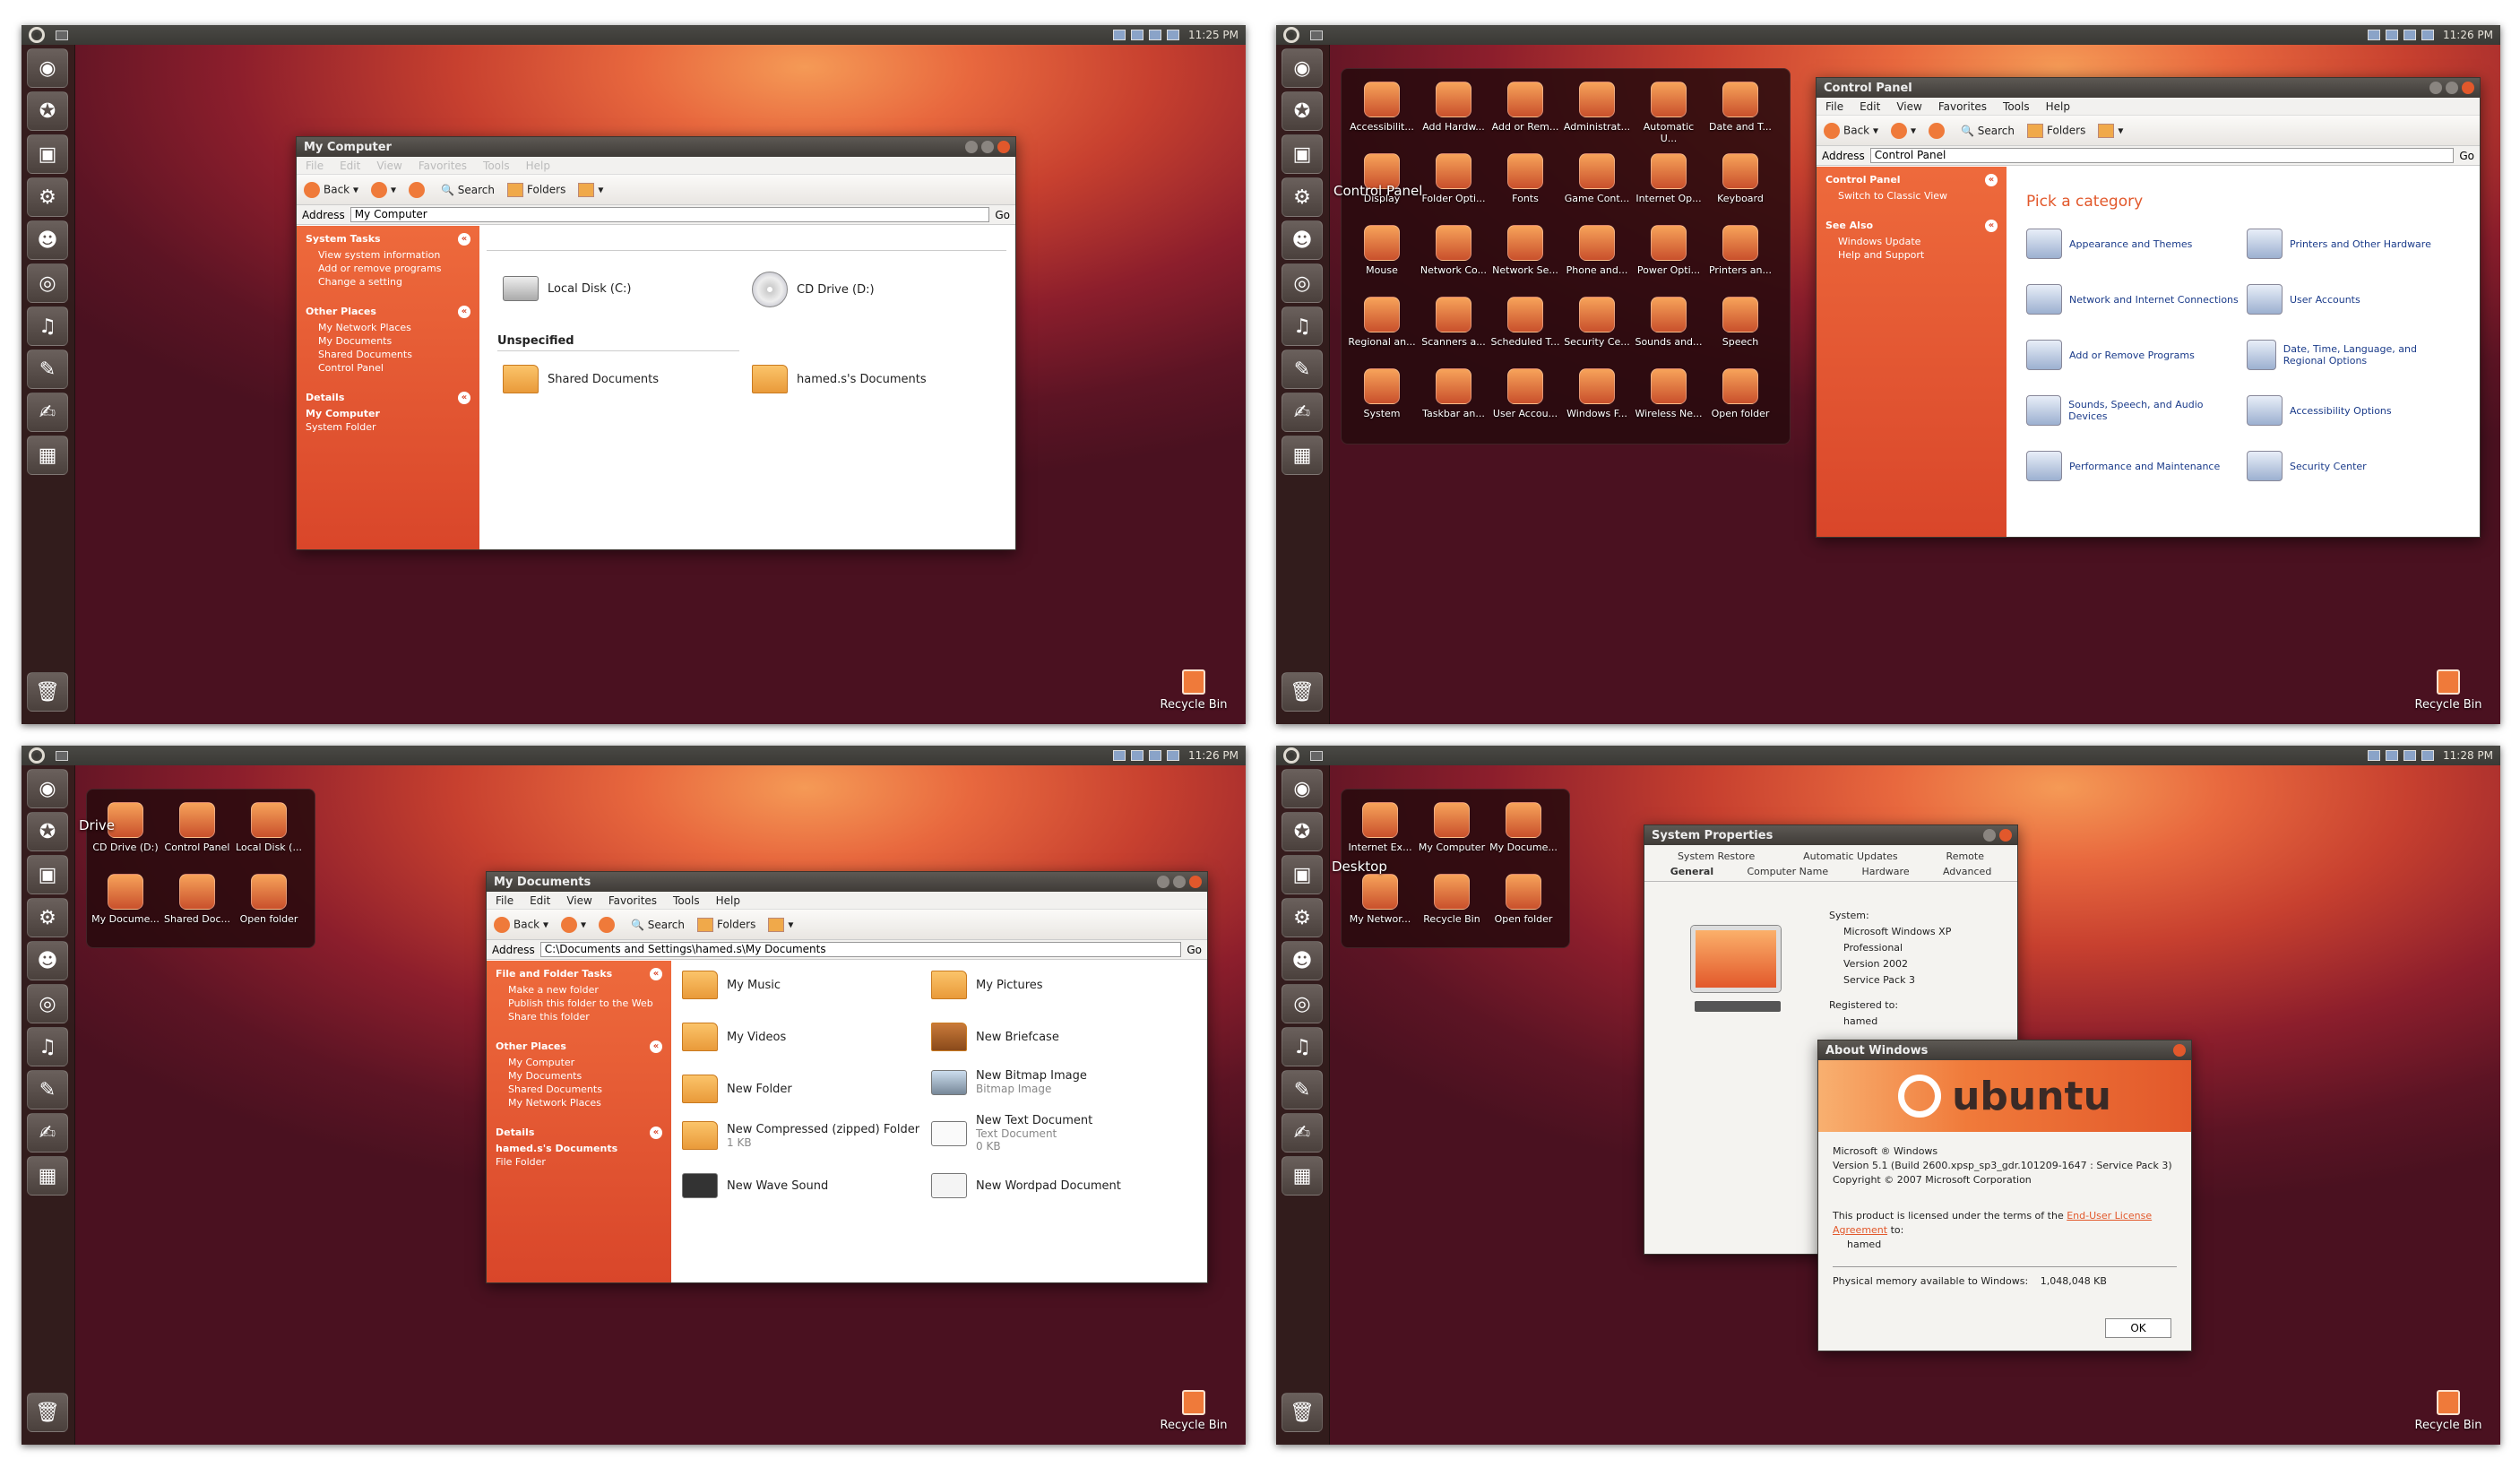 This screenshot has width=2520, height=1459. Describe the element at coordinates (585, 1062) in the screenshot. I see `my-computer-link: My Computer` at that location.